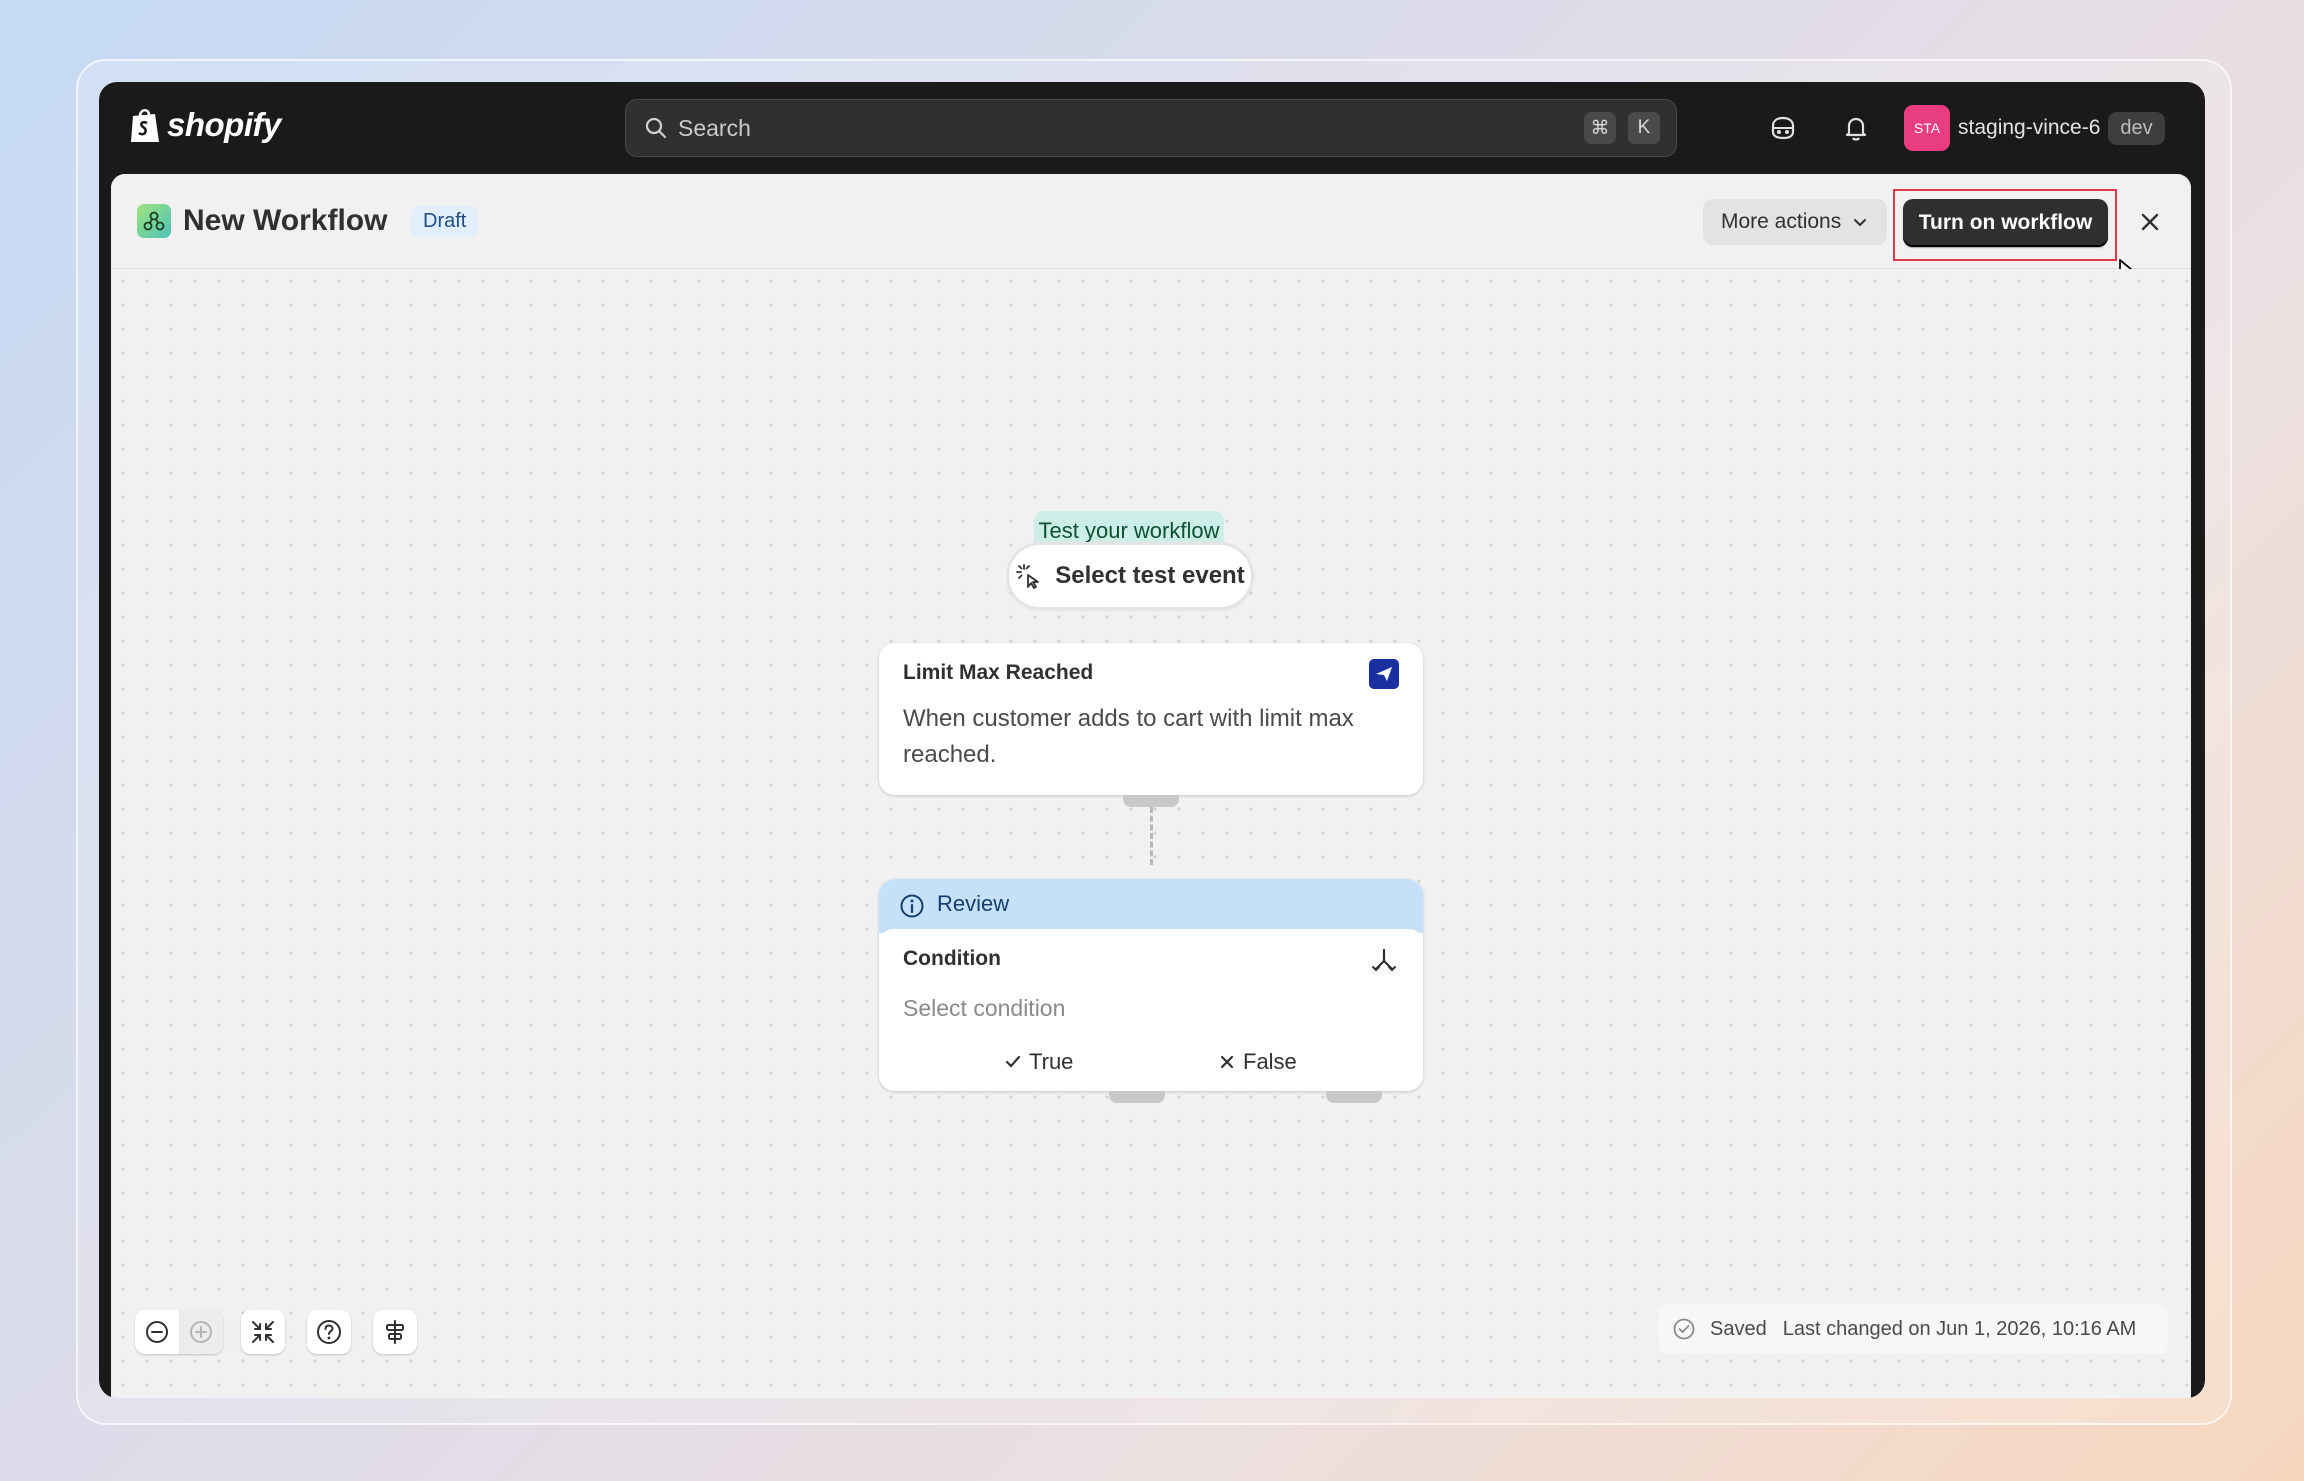 The height and width of the screenshot is (1481, 2304). I want to click on select-test-event-label: Select test event, so click(1150, 575).